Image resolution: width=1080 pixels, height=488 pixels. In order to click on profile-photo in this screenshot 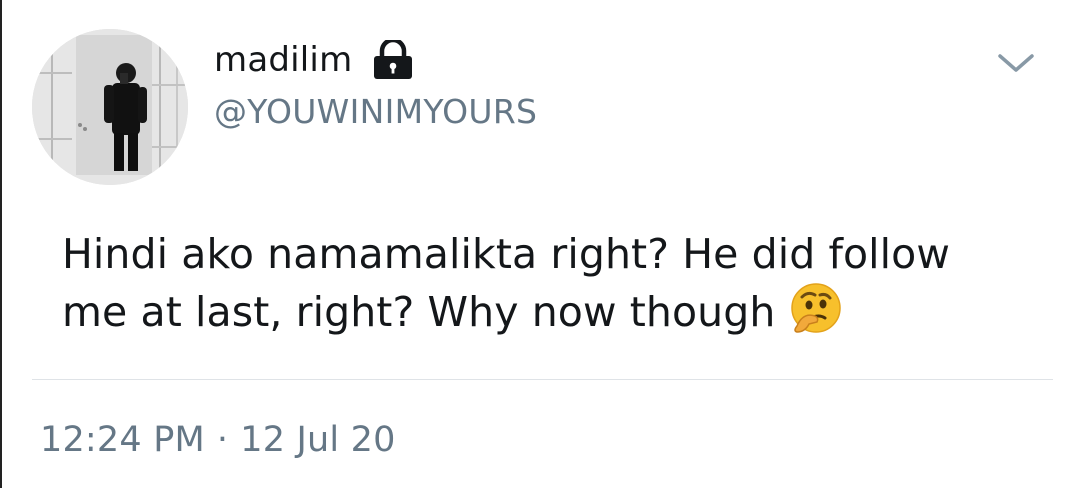, I will do `click(110, 107)`.